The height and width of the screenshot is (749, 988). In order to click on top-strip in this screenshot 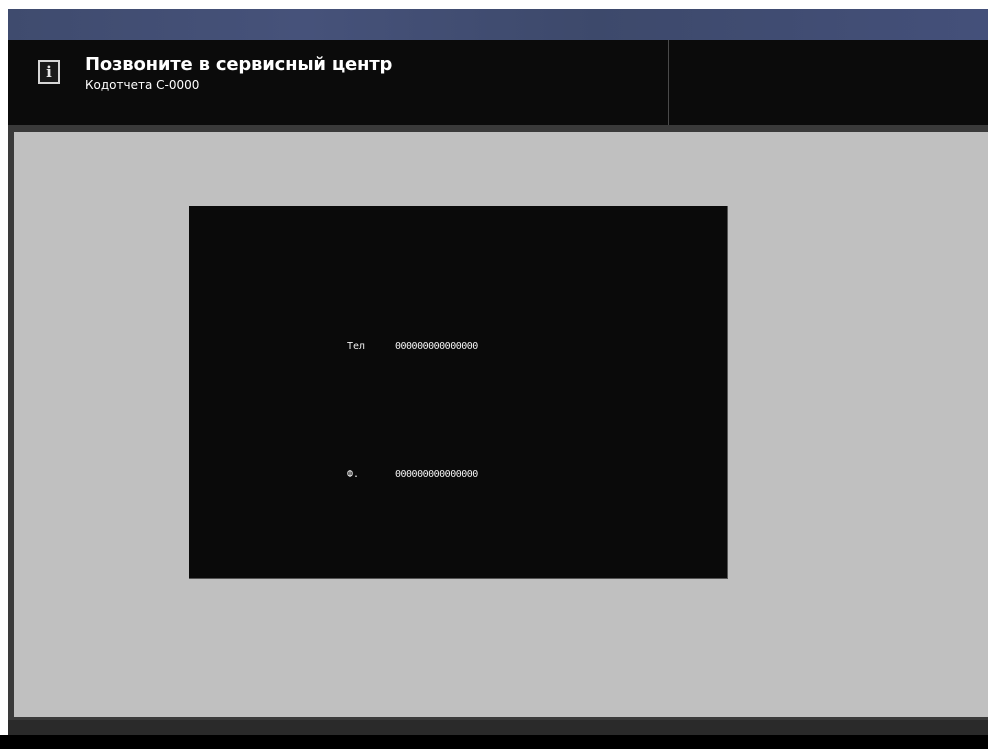, I will do `click(498, 24)`.